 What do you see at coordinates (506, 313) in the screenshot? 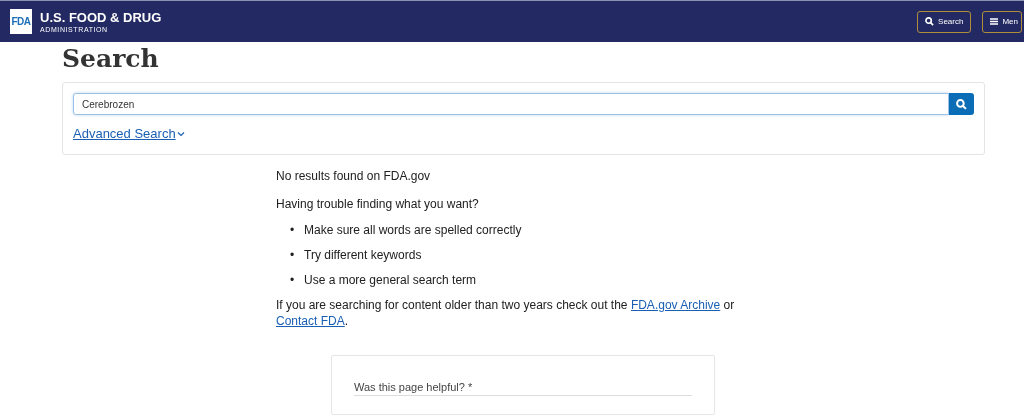
I see `archive-paragraph: If you are searching for content older than two years check out the FDA.gov Archive or Contact FDA.` at bounding box center [506, 313].